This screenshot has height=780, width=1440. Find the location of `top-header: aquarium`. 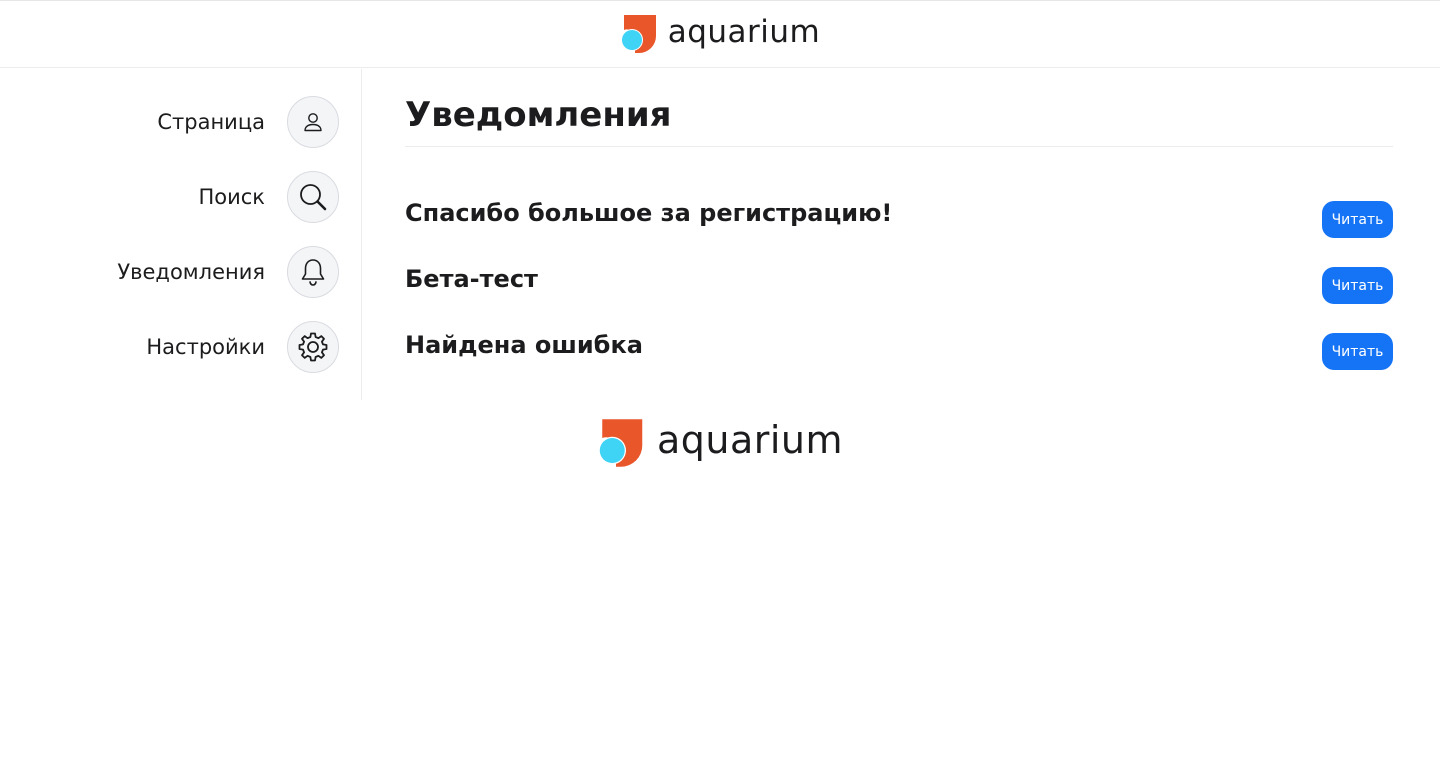

top-header: aquarium is located at coordinates (720, 34).